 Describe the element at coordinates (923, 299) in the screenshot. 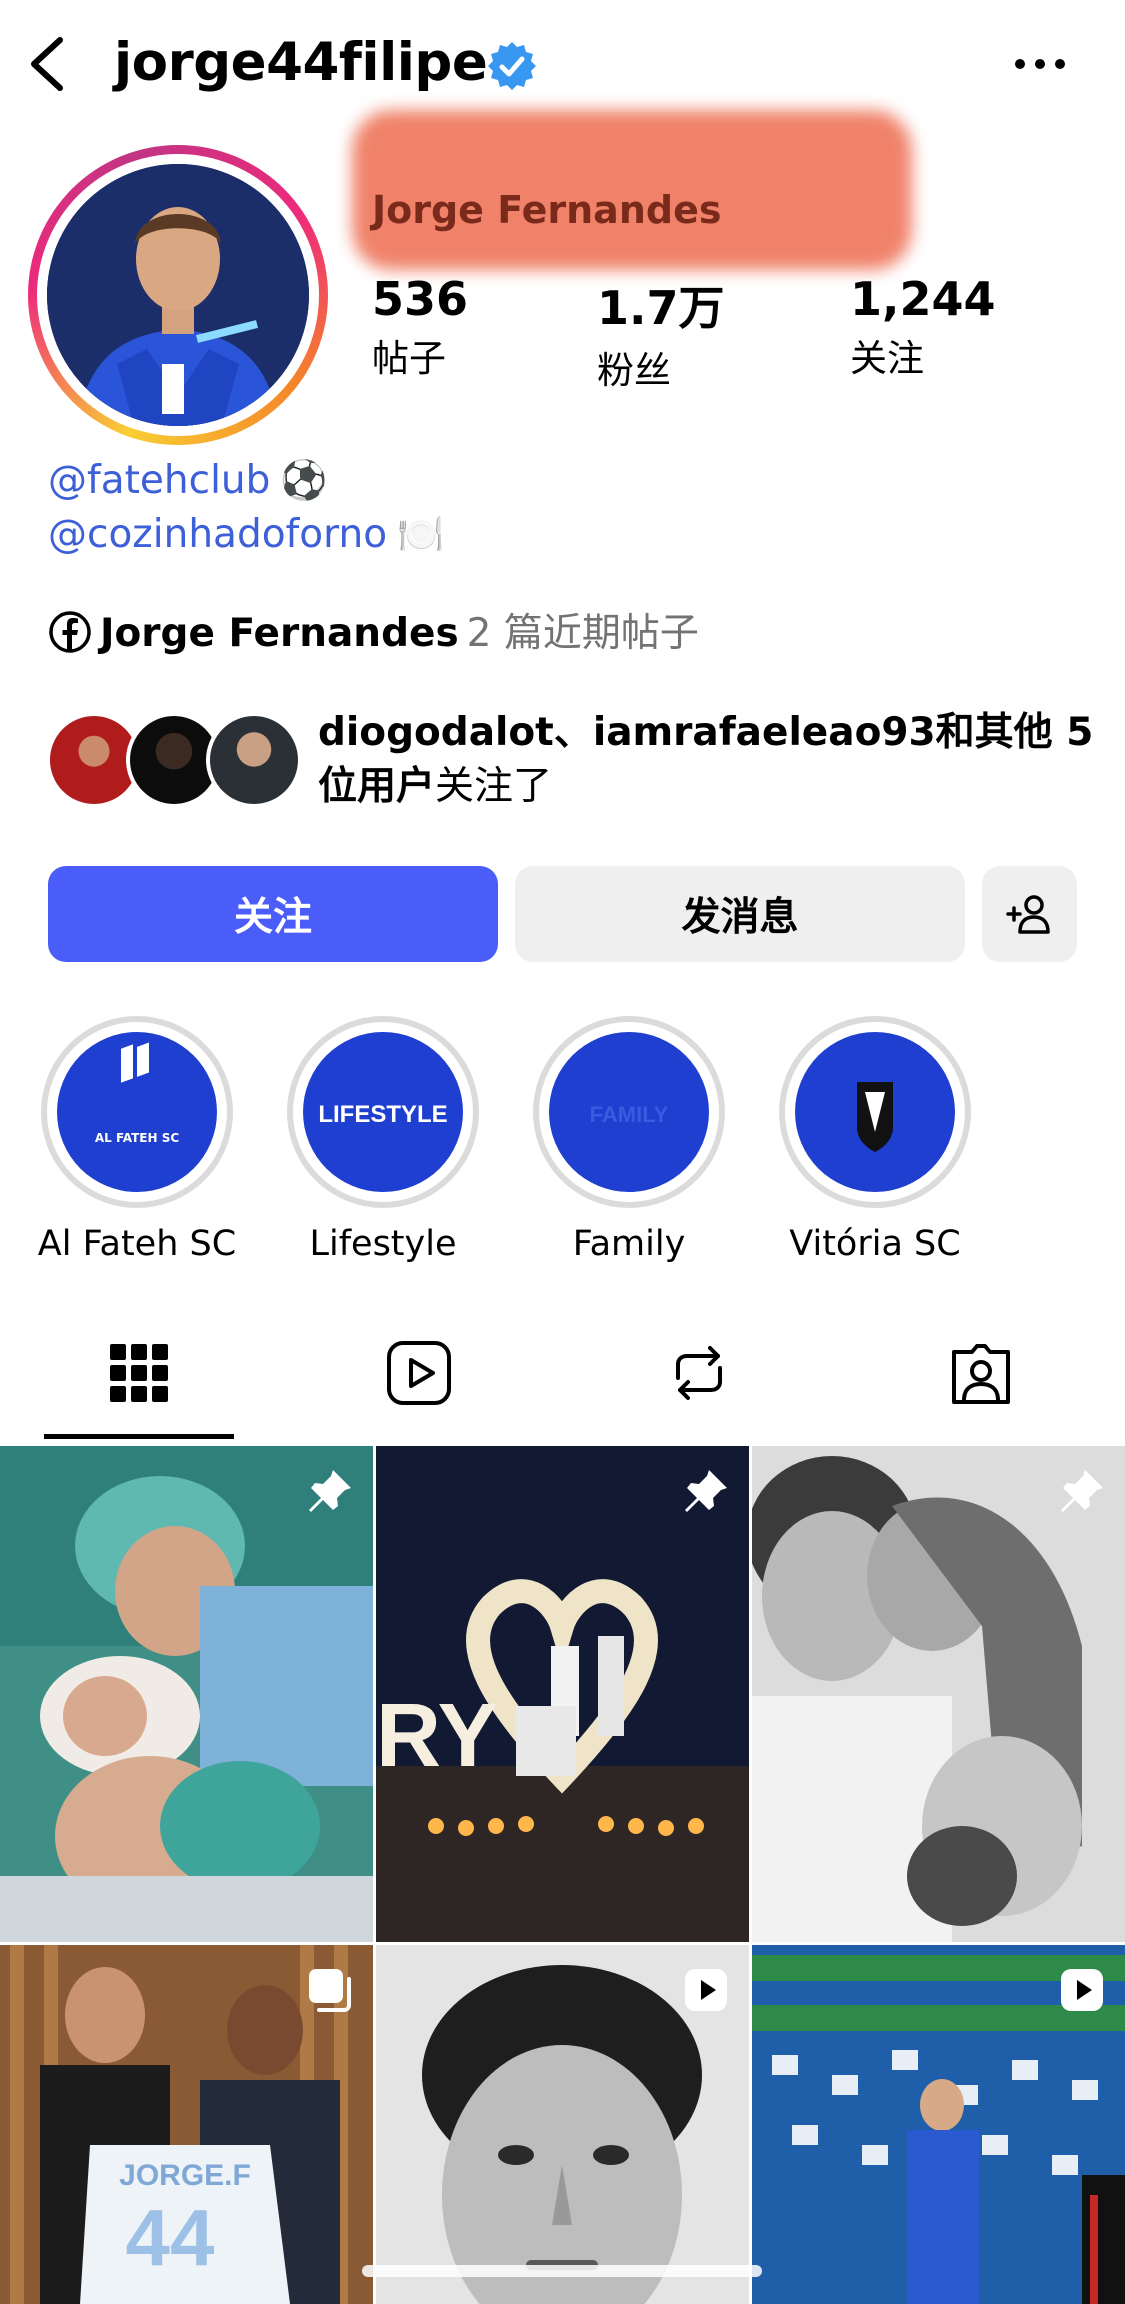

I see `stat-value: 1,244` at that location.